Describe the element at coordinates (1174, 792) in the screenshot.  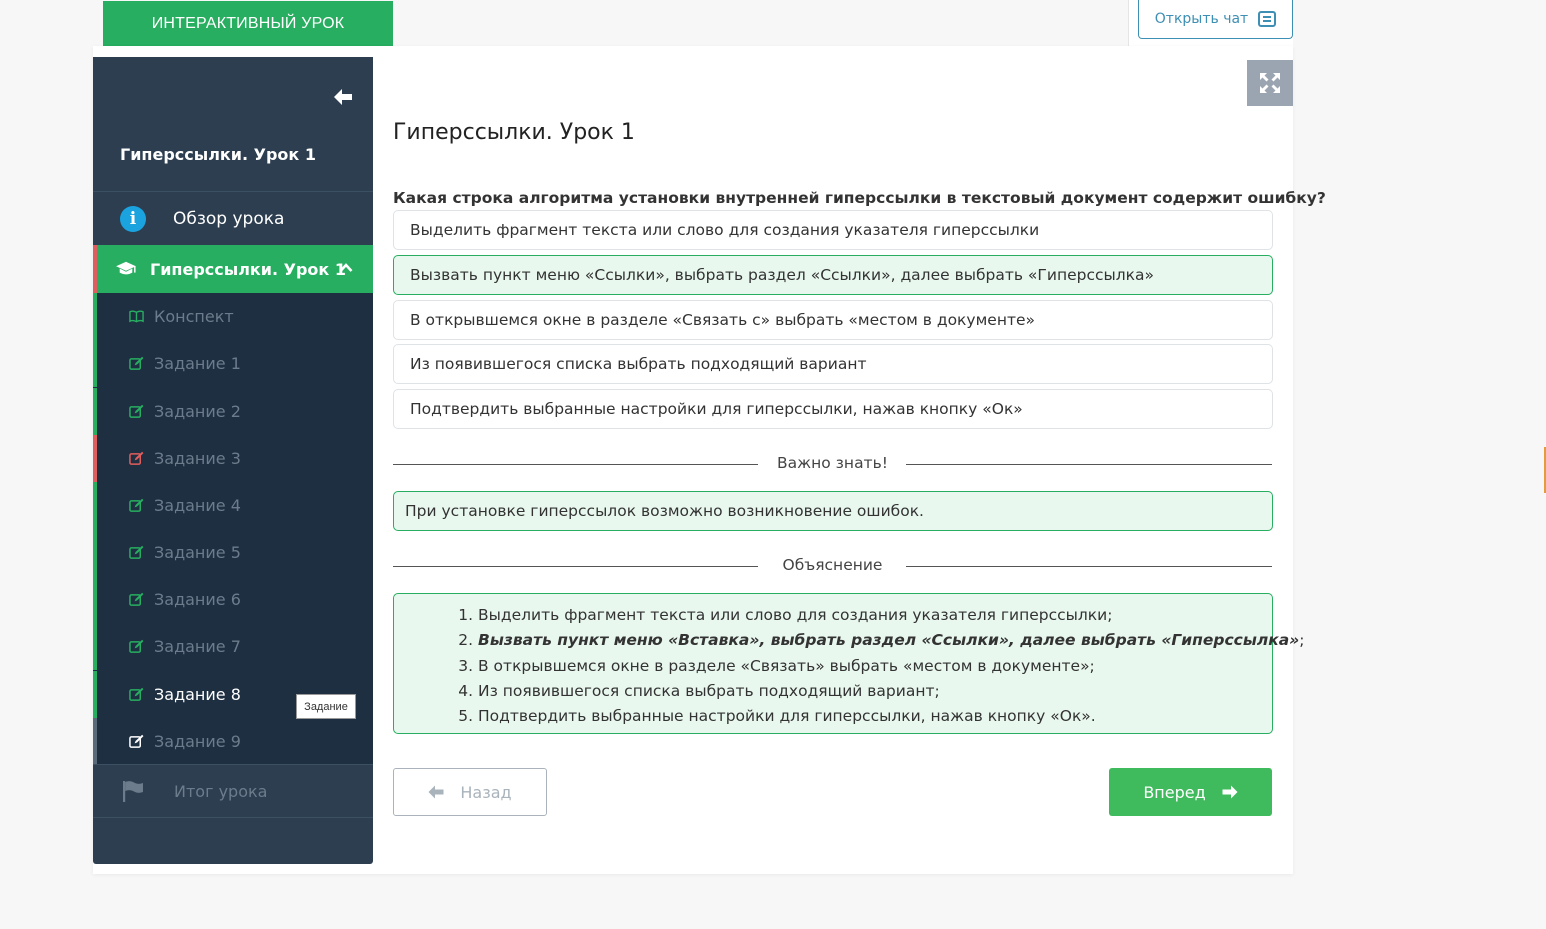
I see `next-button-label: Вперед` at that location.